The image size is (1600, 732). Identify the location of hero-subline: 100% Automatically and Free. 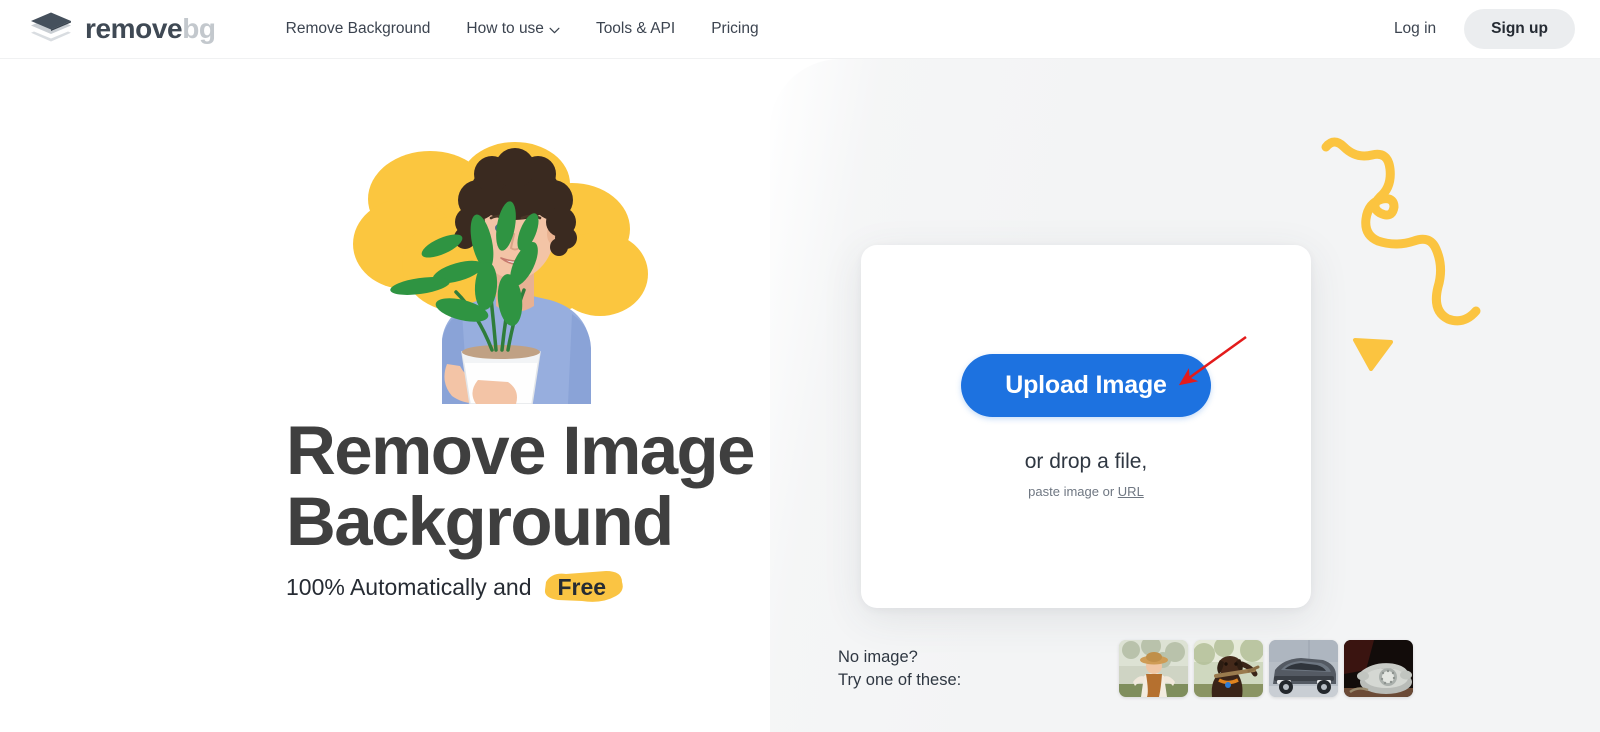
(454, 587).